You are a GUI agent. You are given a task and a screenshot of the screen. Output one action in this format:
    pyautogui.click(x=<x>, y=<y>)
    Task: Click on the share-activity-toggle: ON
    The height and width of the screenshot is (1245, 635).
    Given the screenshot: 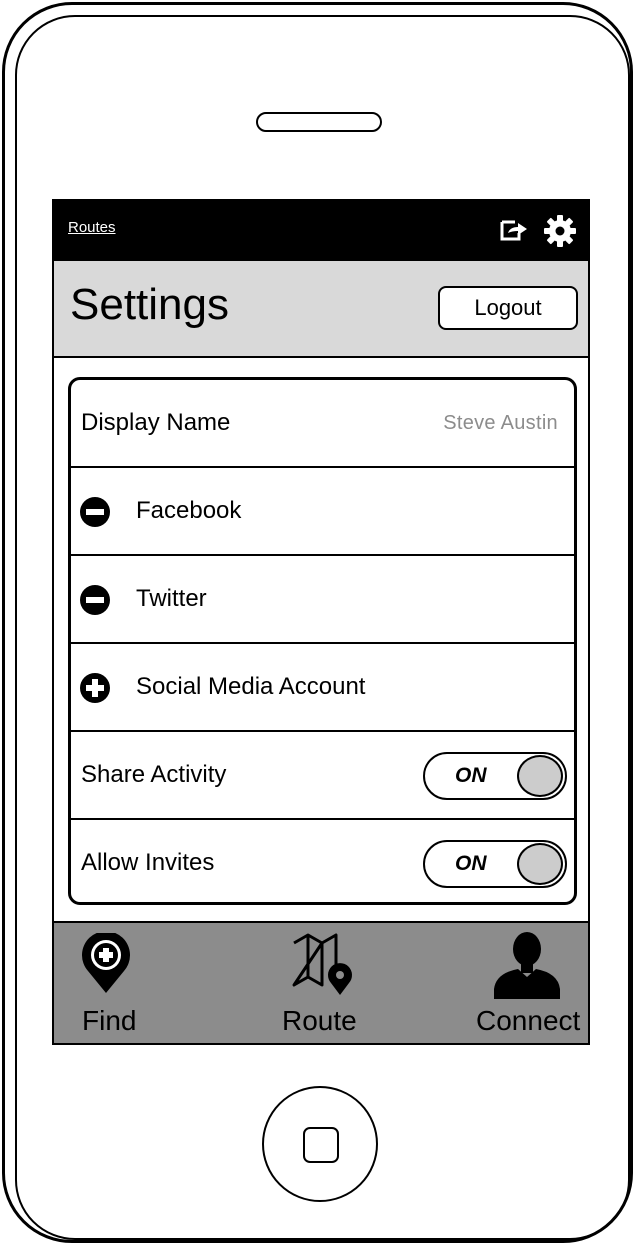 What is the action you would take?
    pyautogui.click(x=495, y=776)
    